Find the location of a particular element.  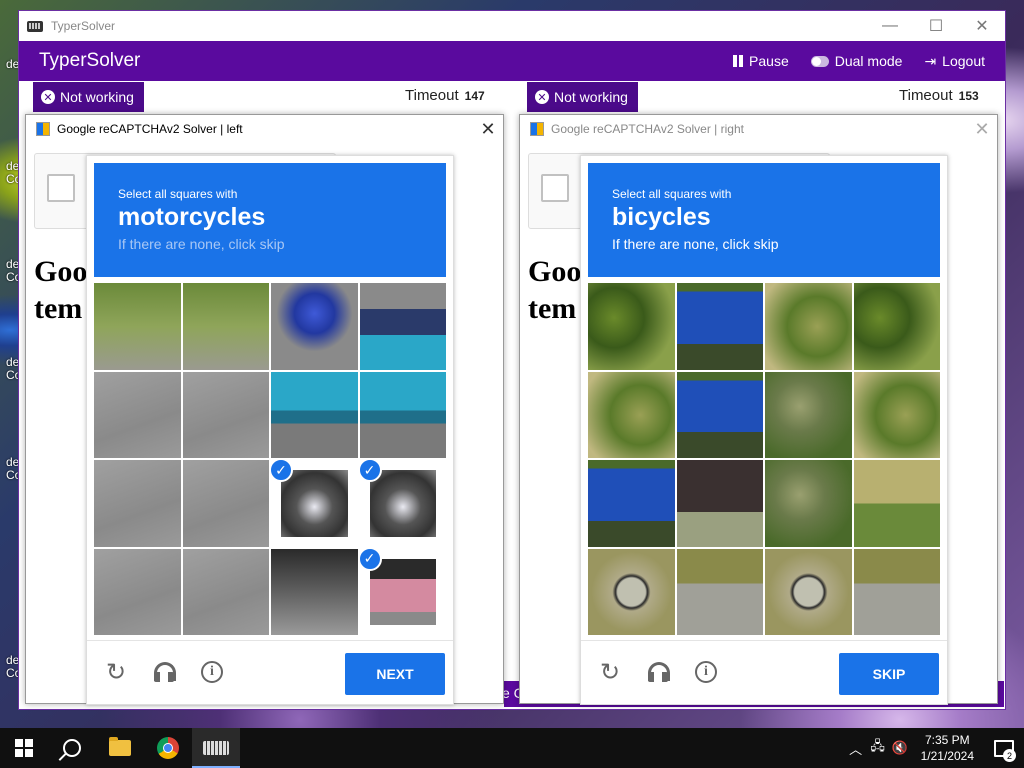

right-timeout-label: Timeout is located at coordinates (926, 95).